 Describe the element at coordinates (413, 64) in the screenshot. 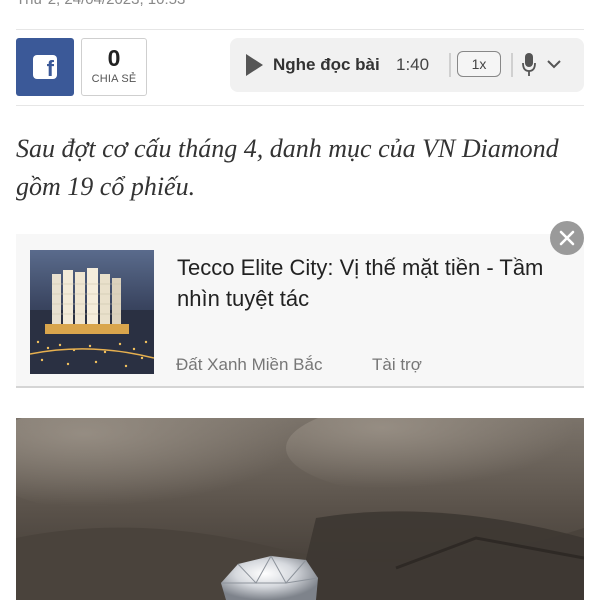

I see `audio-duration: 1:40` at that location.